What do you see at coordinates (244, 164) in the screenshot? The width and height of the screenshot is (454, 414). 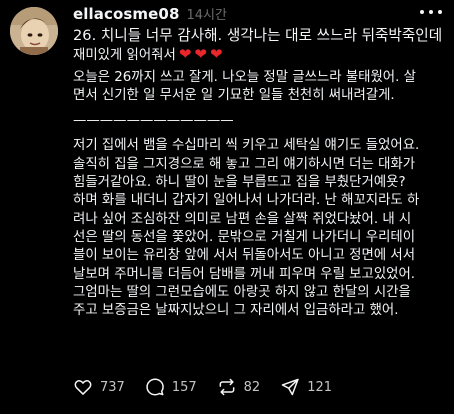 I see `post-text-line: 솔직히 집을 그지경으로 해 놓고 그리 얘기하시면 더는 대화가` at bounding box center [244, 164].